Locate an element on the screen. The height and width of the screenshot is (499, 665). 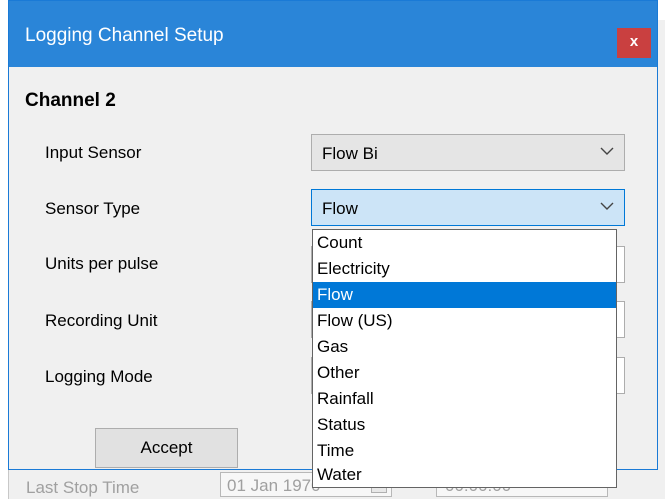
logging-mode-label: Logging Mode is located at coordinates (99, 376).